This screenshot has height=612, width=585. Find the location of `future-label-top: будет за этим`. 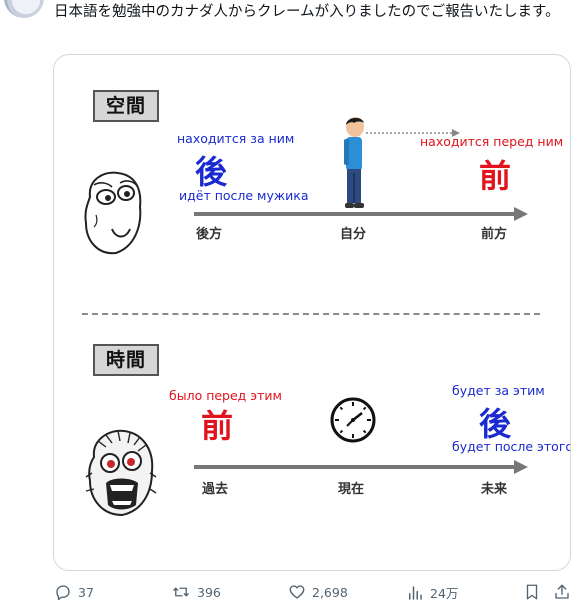

future-label-top: будет за этим is located at coordinates (498, 390).